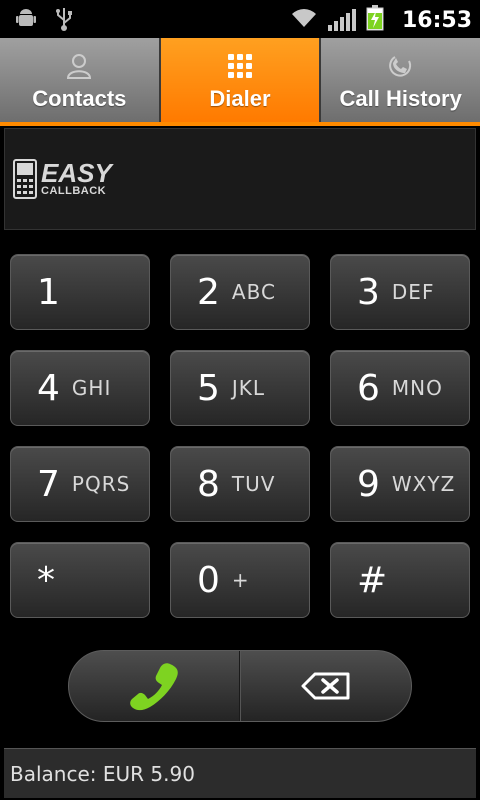  I want to click on key-7: 7 PQRS, so click(80, 484).